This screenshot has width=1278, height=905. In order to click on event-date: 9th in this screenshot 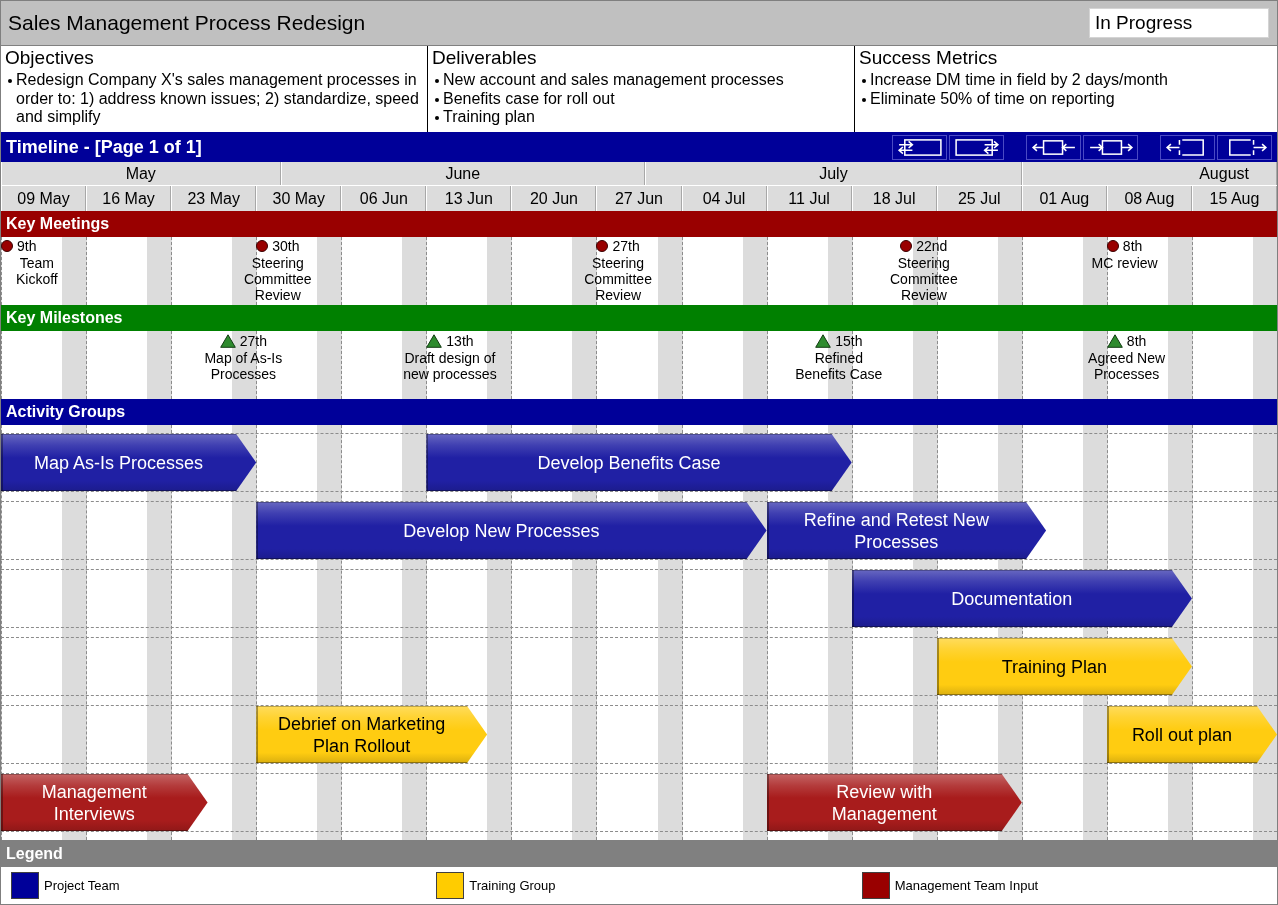, I will do `click(27, 246)`.